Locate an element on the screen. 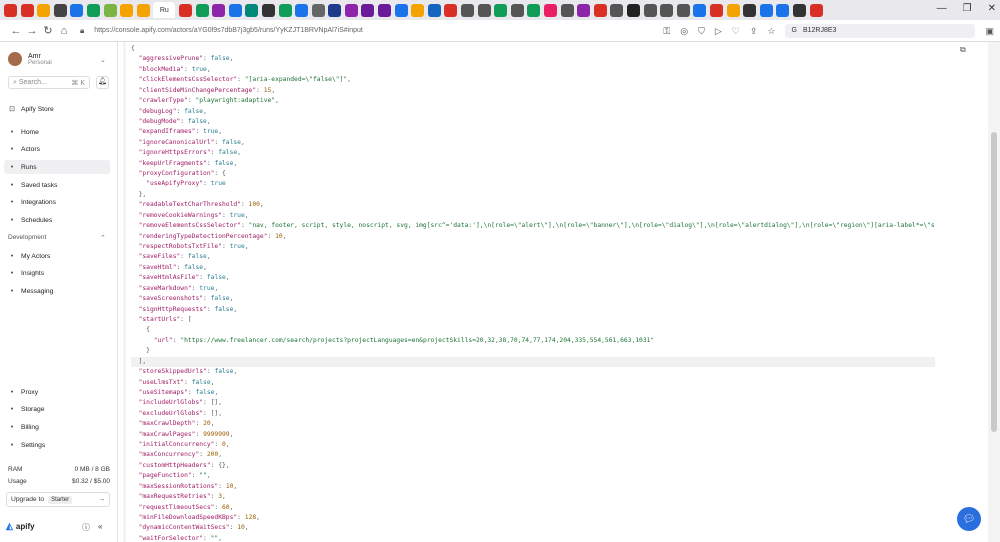 This screenshot has height=542, width=1000. sidebar-item-saved-tasks: • Saved tasks is located at coordinates (57, 185).